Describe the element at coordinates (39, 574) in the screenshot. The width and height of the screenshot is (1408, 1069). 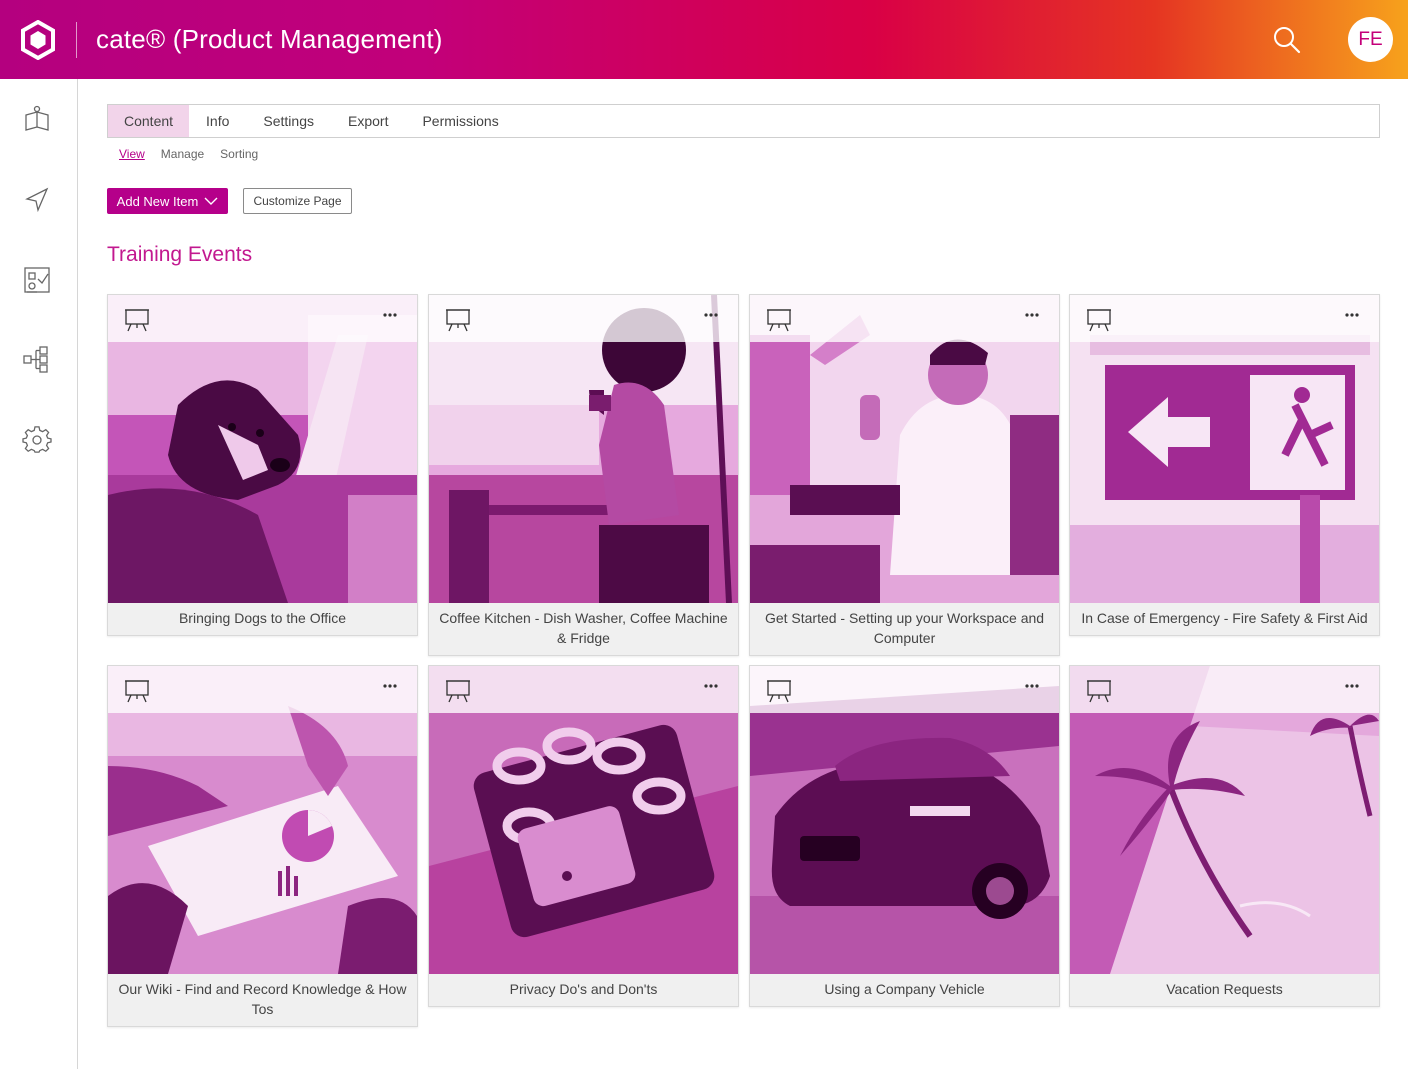
I see `sidebar` at that location.